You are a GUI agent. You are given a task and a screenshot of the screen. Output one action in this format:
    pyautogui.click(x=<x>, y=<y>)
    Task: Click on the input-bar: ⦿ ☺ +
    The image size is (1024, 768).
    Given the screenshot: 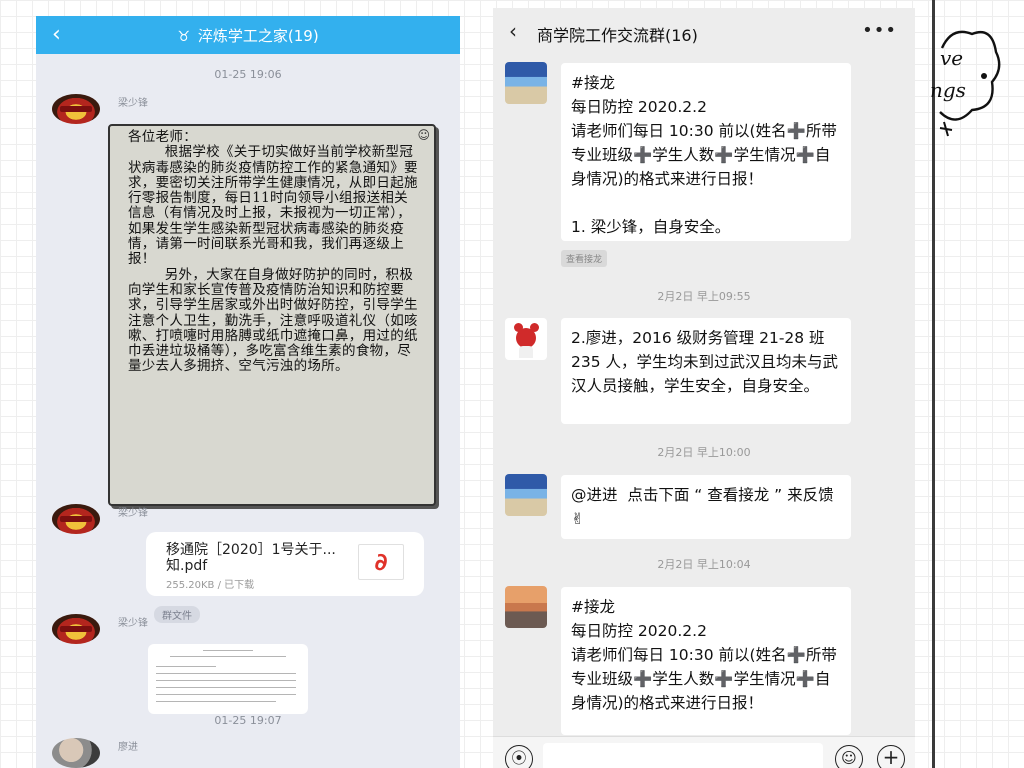 What is the action you would take?
    pyautogui.click(x=704, y=752)
    